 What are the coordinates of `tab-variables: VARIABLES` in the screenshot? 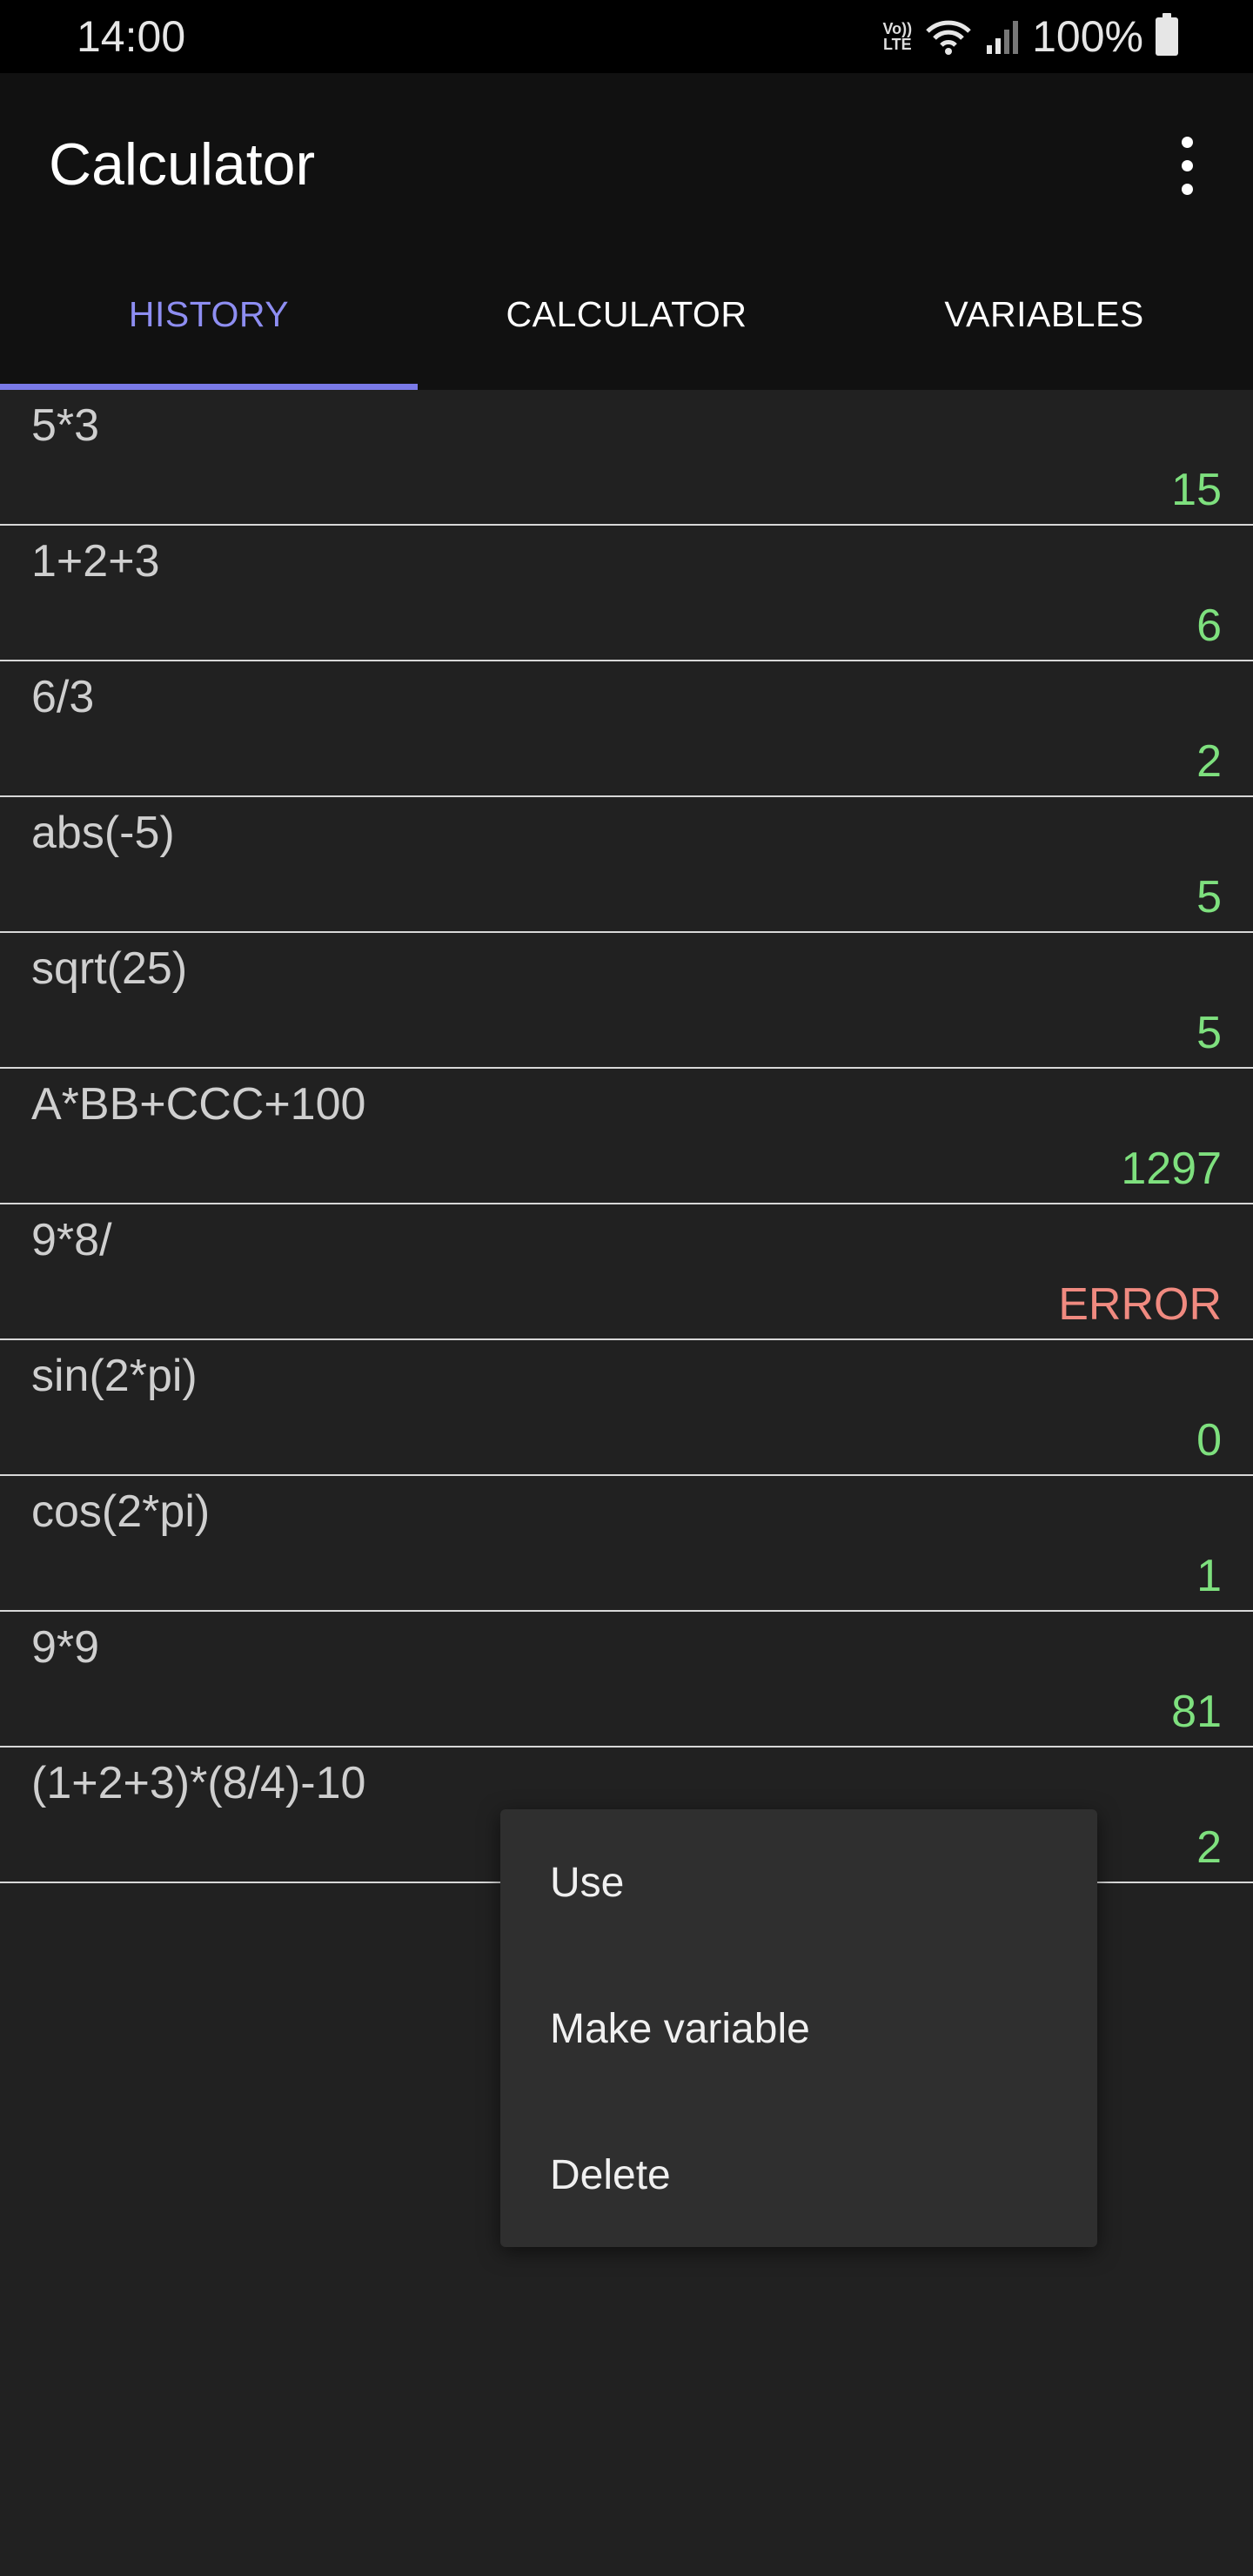 It's located at (1044, 314).